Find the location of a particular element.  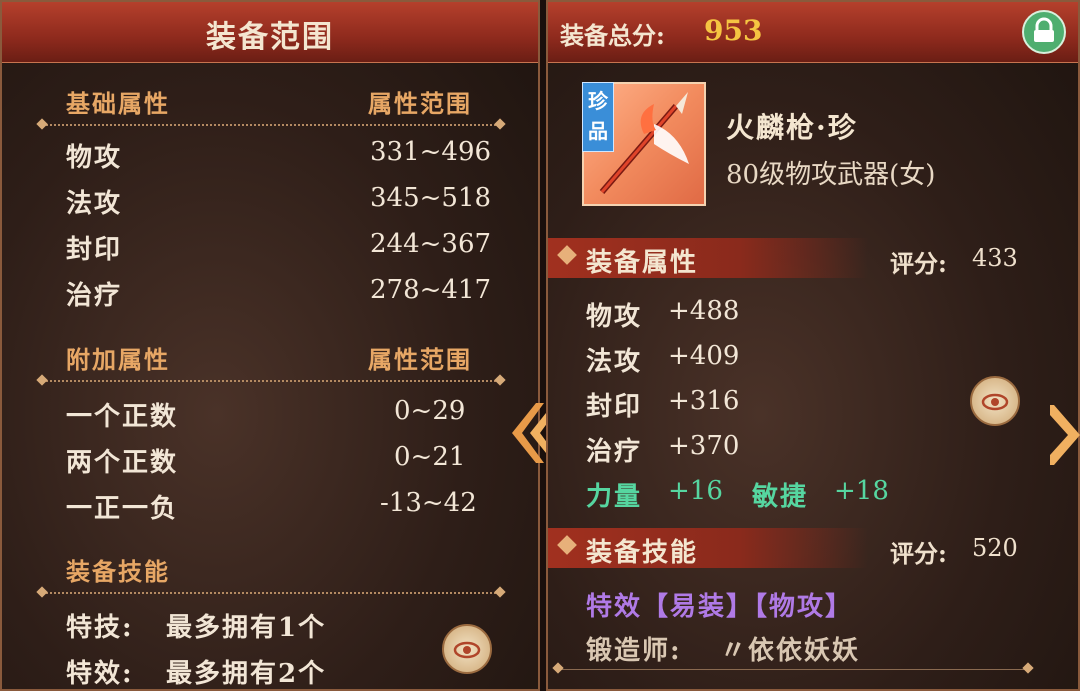

base-attr-range: 345~518 is located at coordinates (431, 198).